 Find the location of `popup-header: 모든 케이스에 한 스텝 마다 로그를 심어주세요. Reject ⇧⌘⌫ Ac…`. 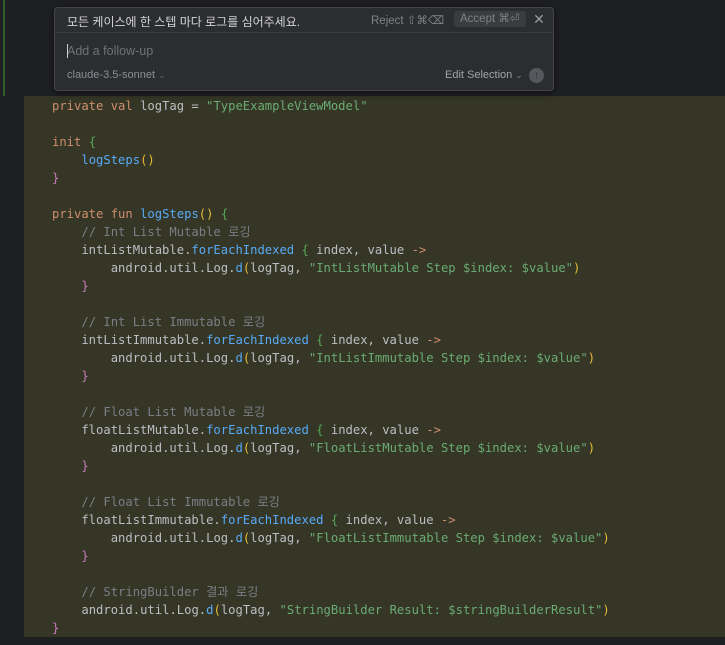

popup-header: 모든 케이스에 한 스텝 마다 로그를 심어주세요. Reject ⇧⌘⌫ Ac… is located at coordinates (304, 20).